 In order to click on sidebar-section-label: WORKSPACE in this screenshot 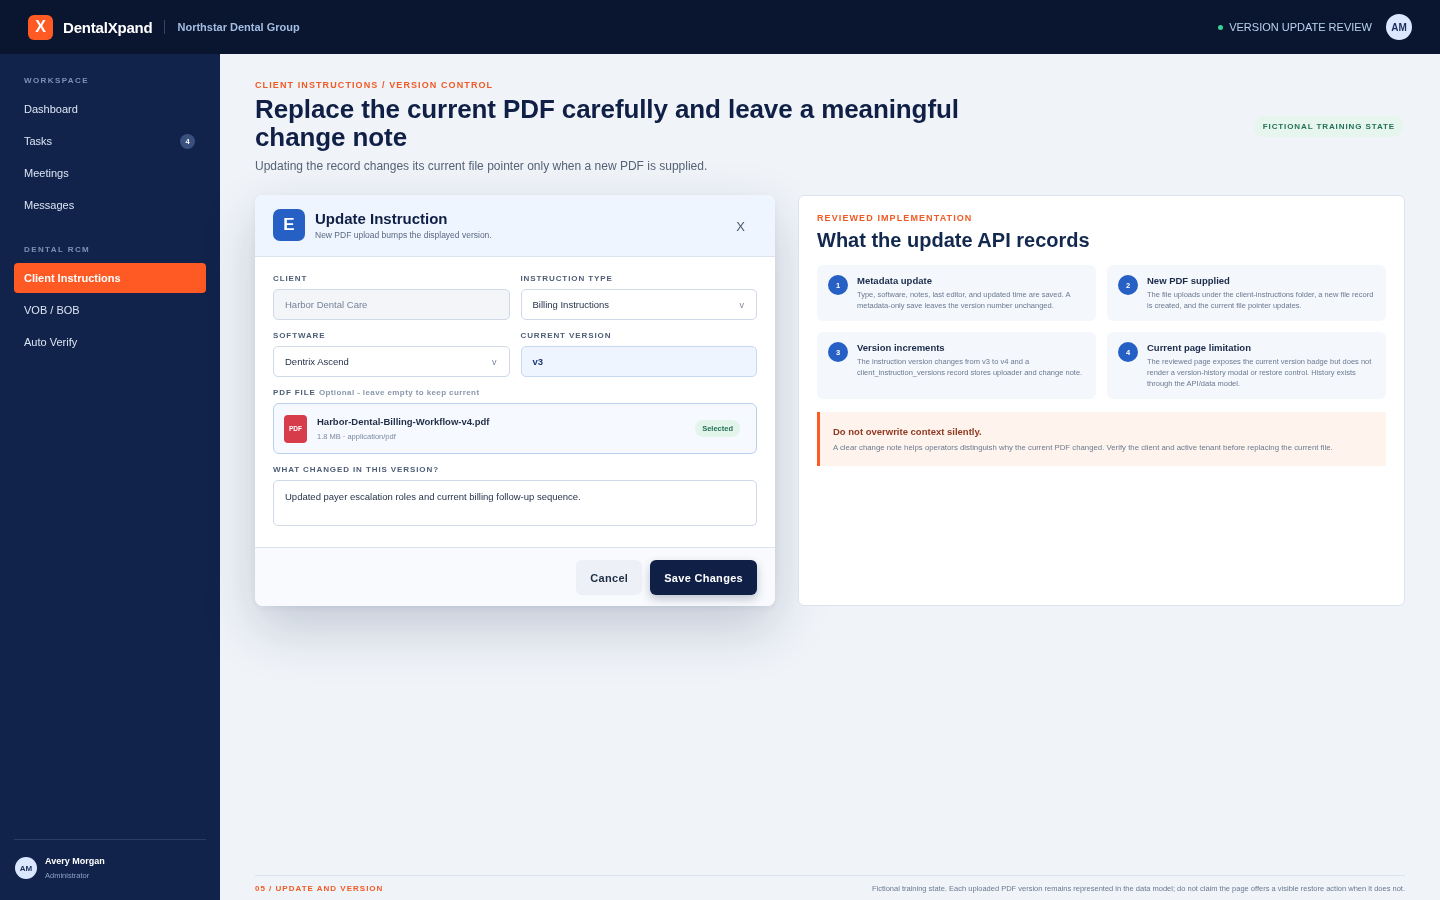, I will do `click(56, 80)`.